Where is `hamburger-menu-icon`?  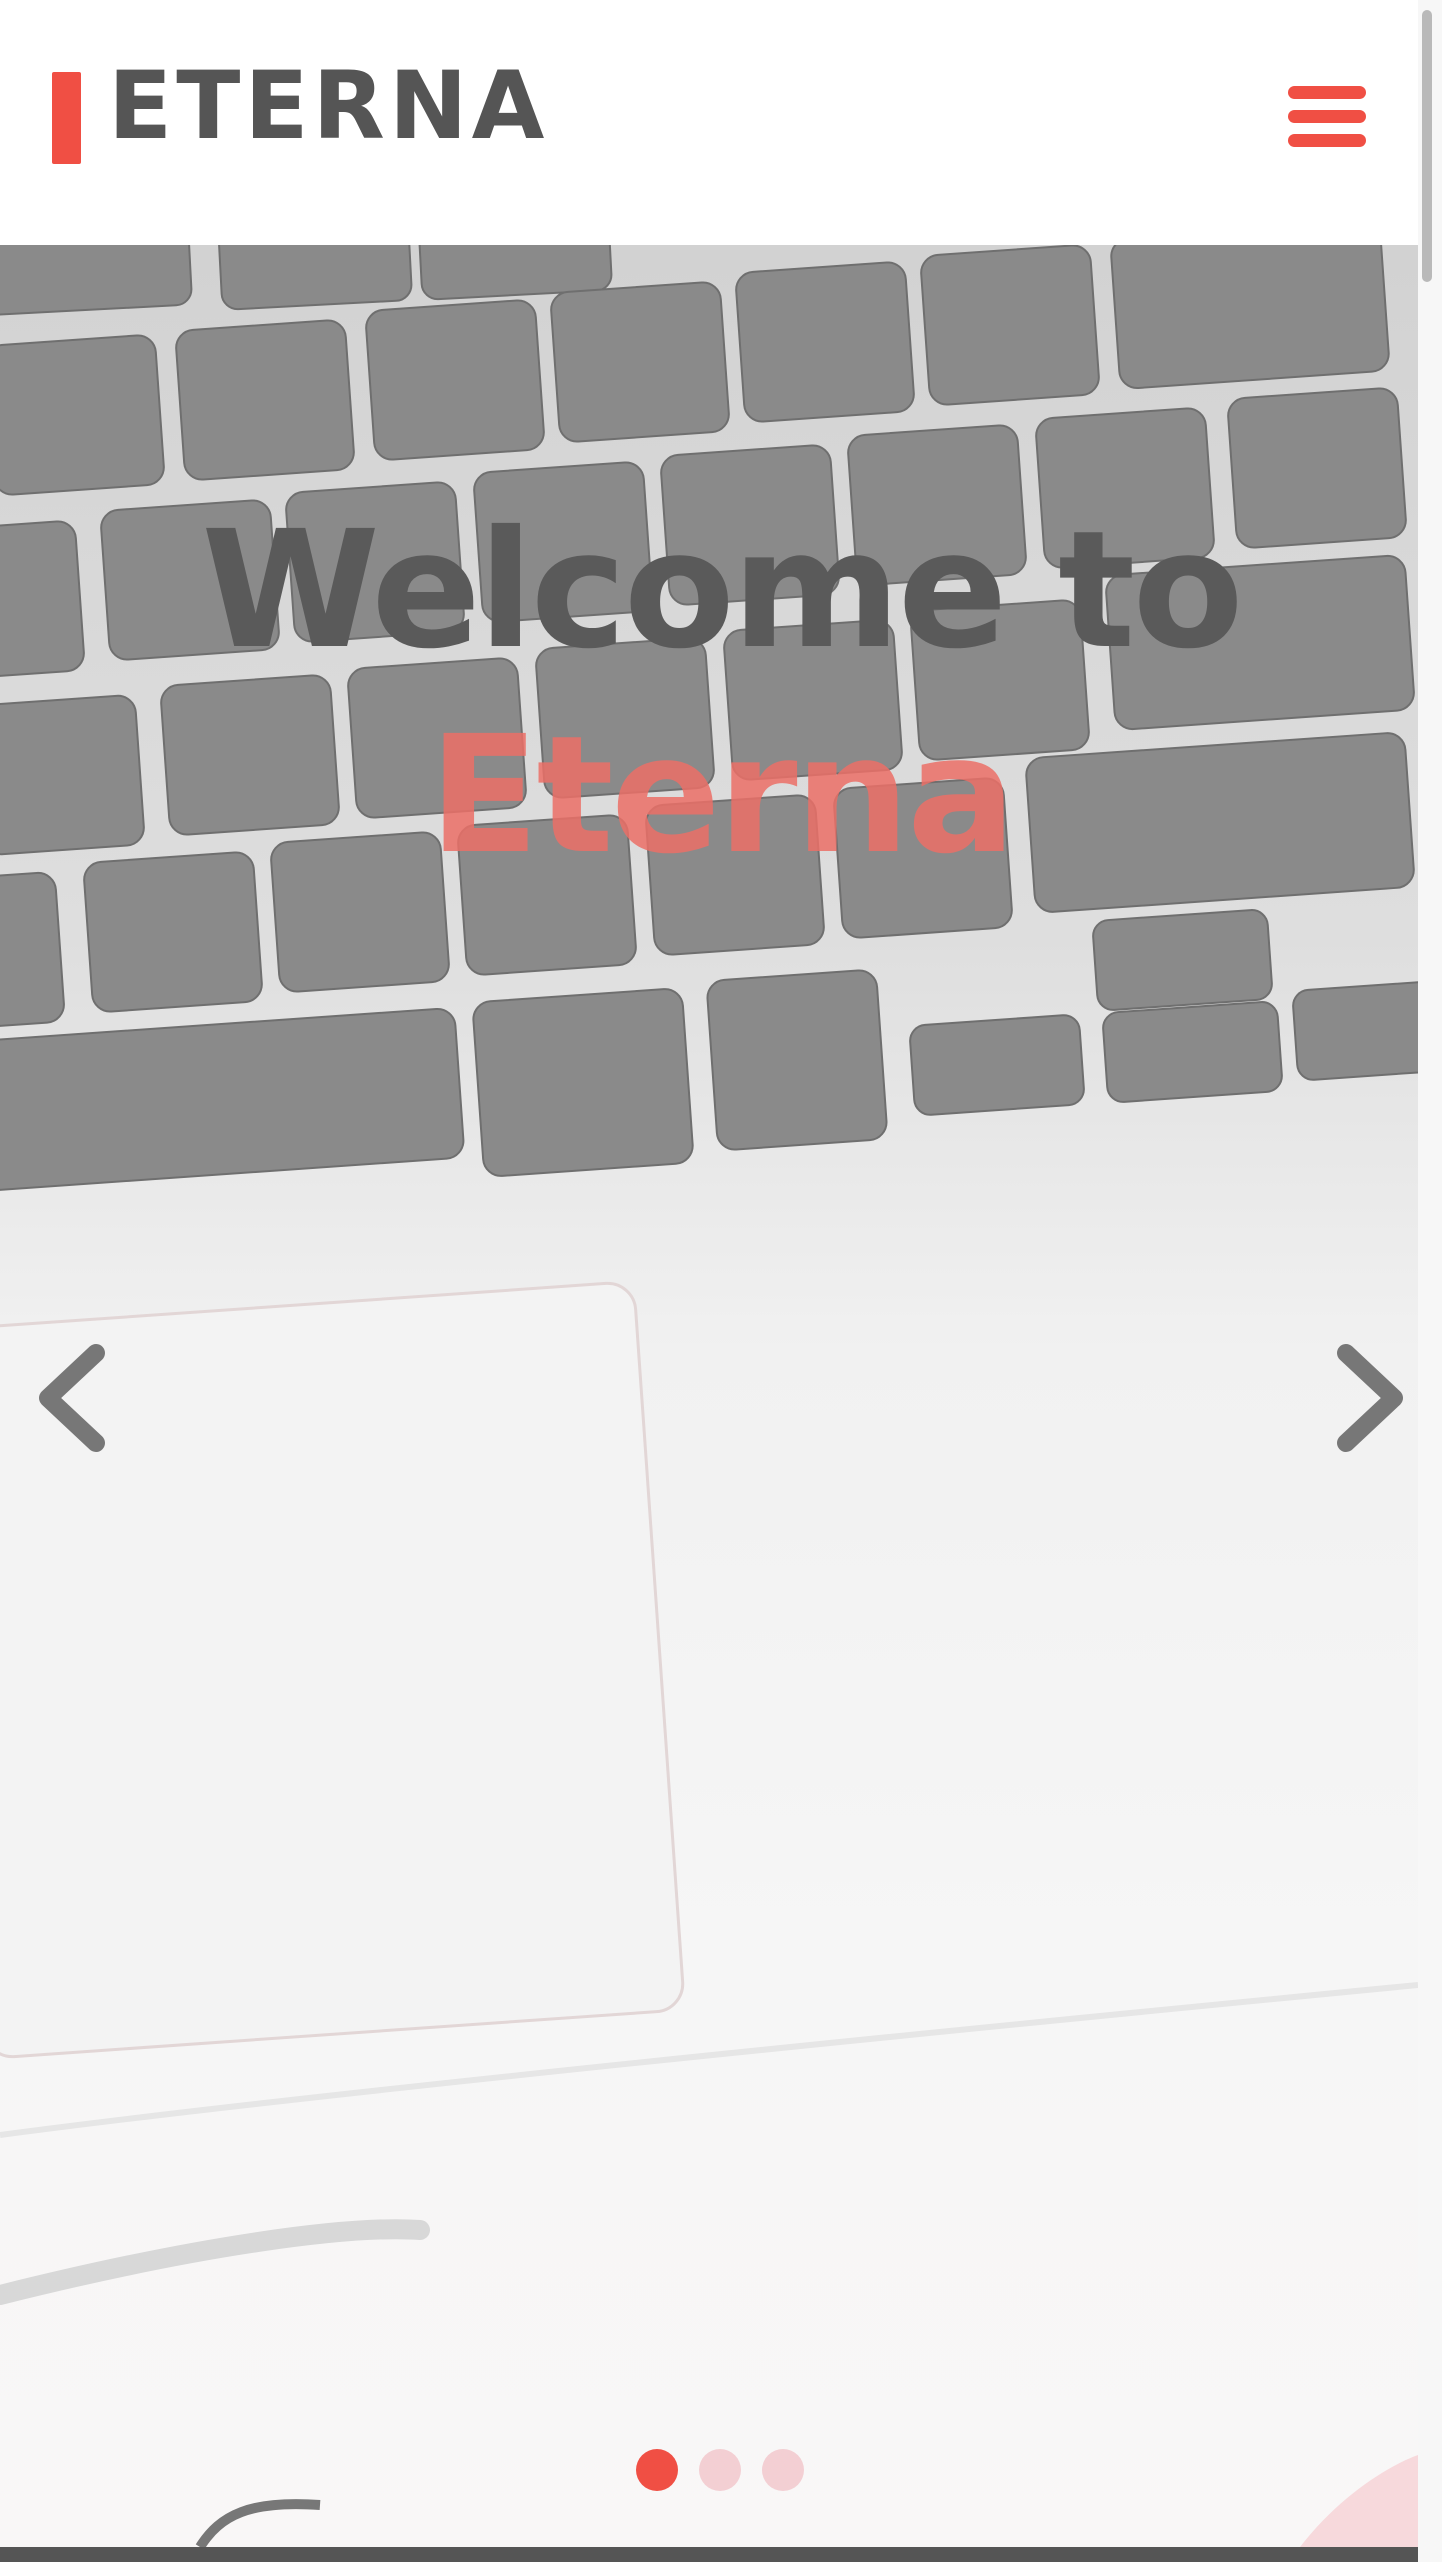 hamburger-menu-icon is located at coordinates (1327, 117).